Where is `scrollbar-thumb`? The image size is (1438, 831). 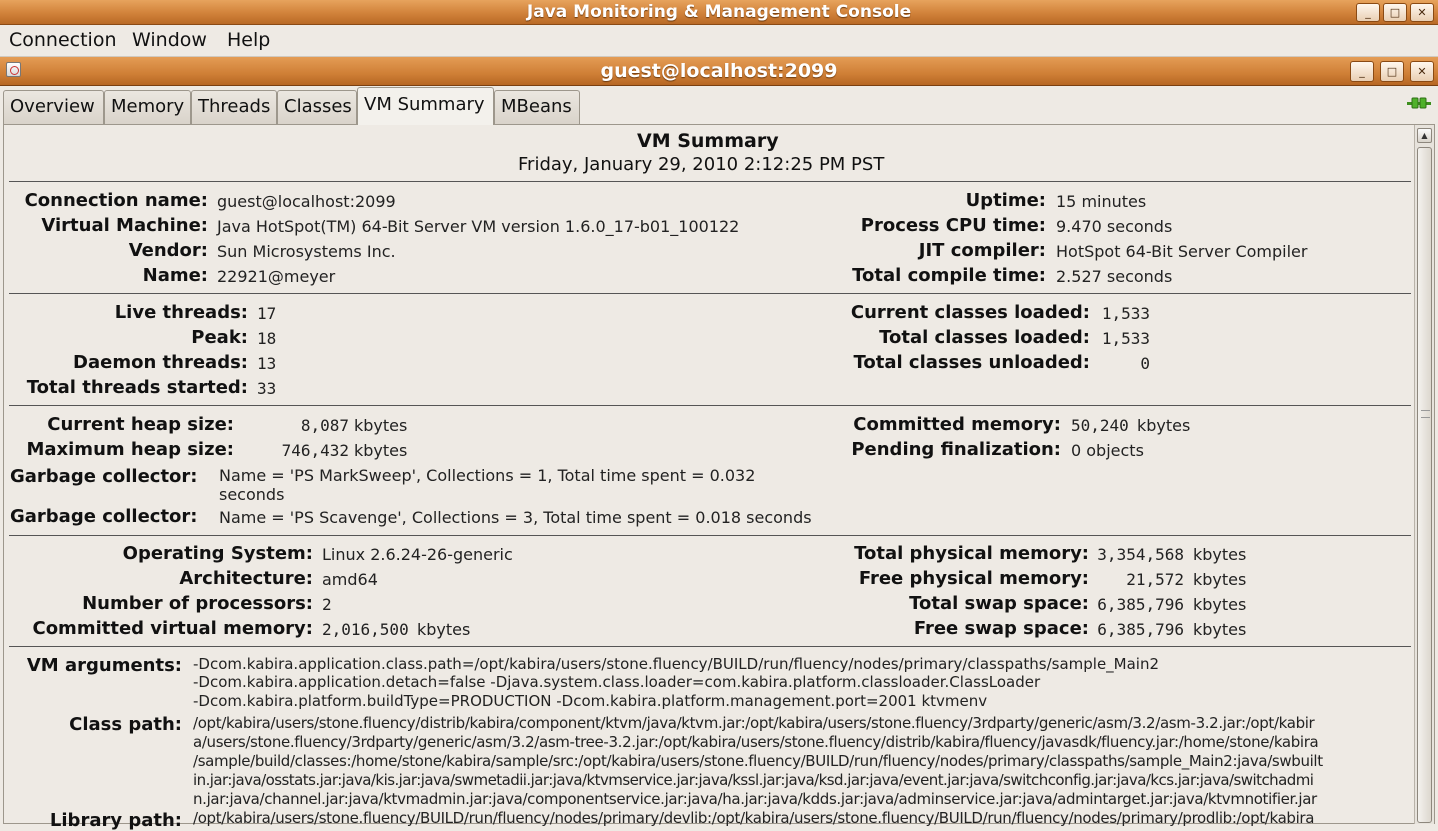 scrollbar-thumb is located at coordinates (1424, 485).